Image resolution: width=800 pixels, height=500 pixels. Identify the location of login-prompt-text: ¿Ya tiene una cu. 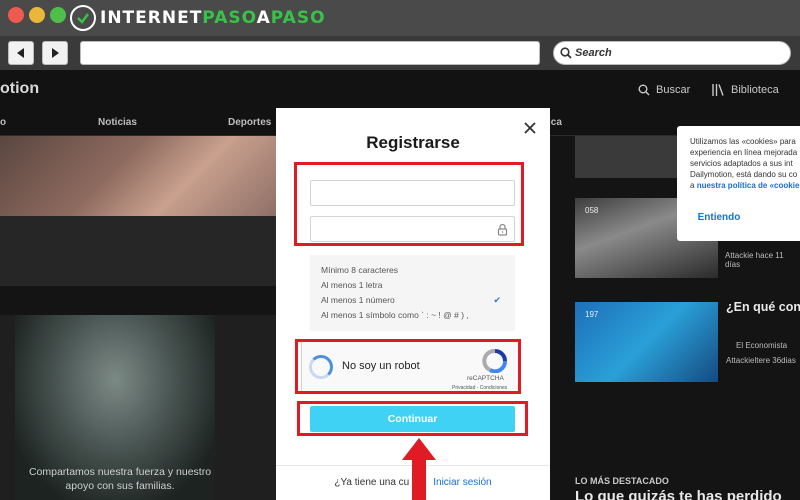
(372, 482).